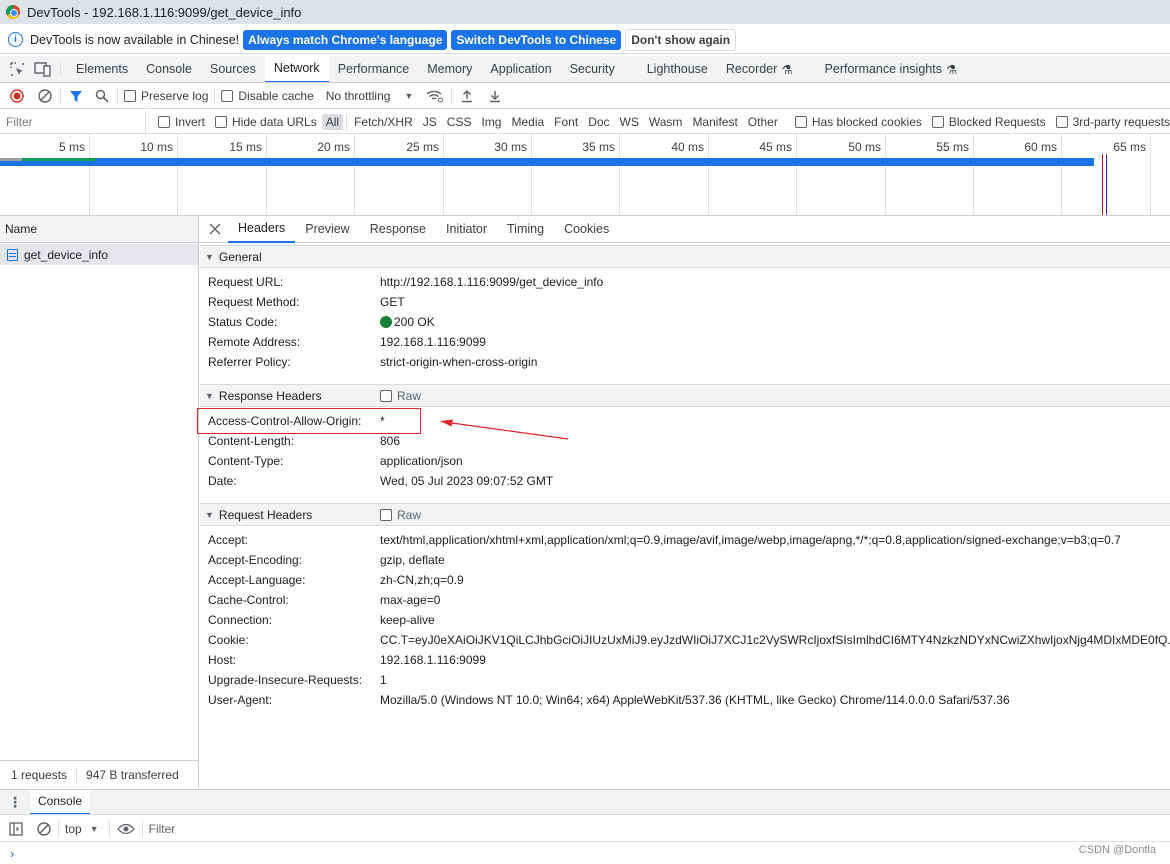 This screenshot has width=1170, height=864. Describe the element at coordinates (414, 322) in the screenshot. I see `header-value: 200 OK` at that location.